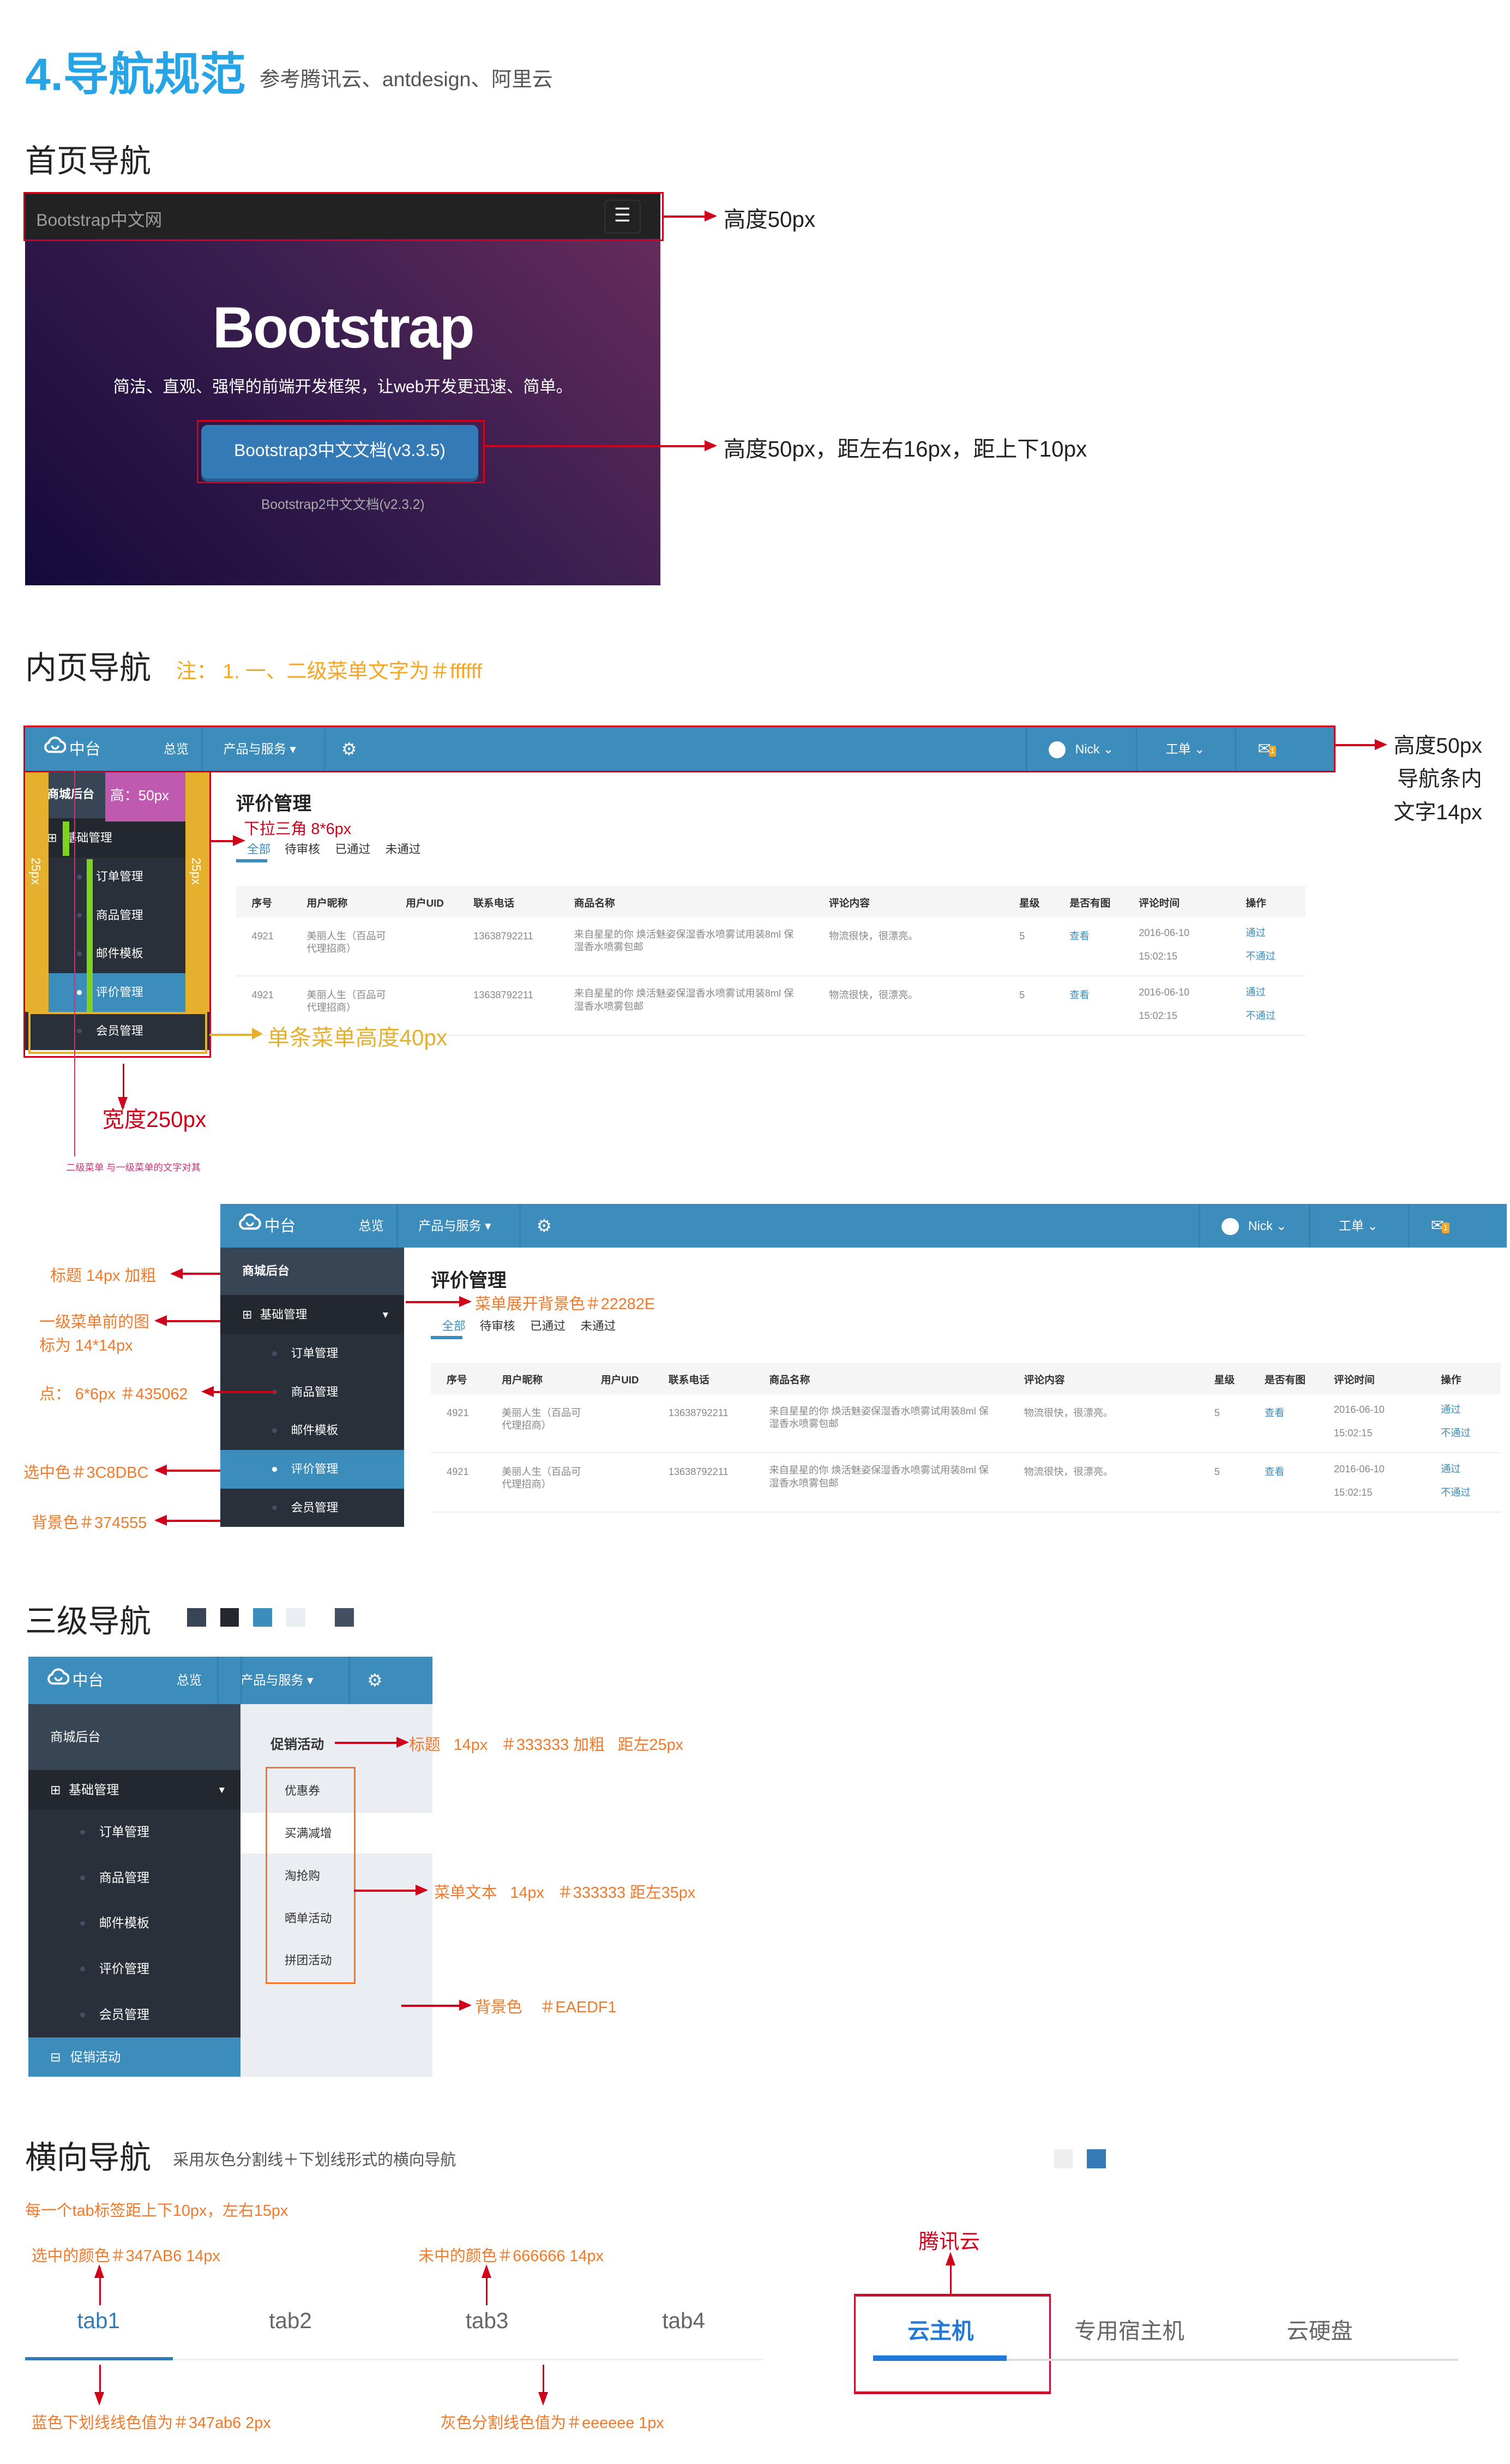 The width and height of the screenshot is (1510, 2464). I want to click on user-menu: Nick ⌄, so click(1253, 1226).